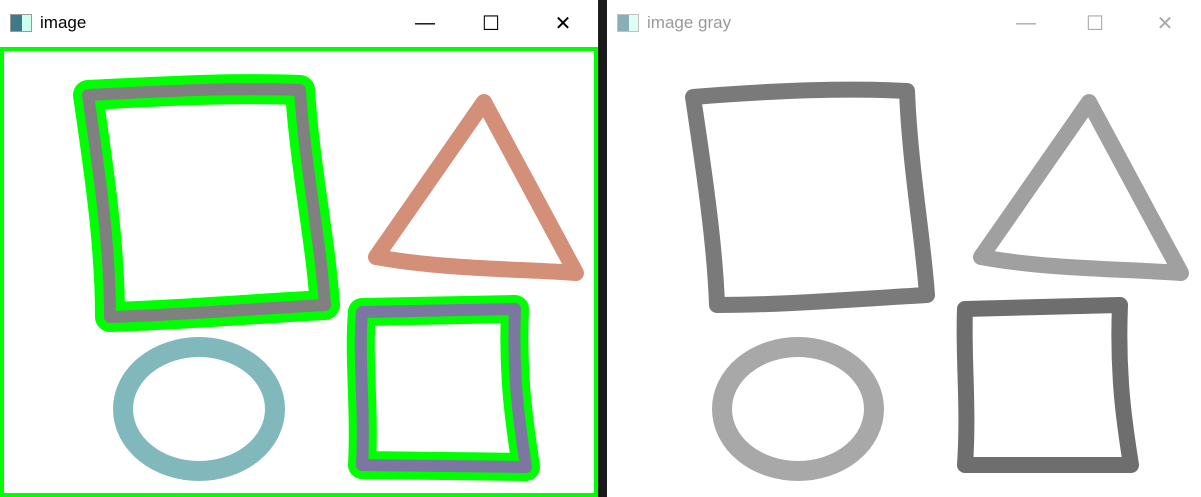 The width and height of the screenshot is (1201, 497). Describe the element at coordinates (299, 23) in the screenshot. I see `title-bar: image — ☐ ✕` at that location.